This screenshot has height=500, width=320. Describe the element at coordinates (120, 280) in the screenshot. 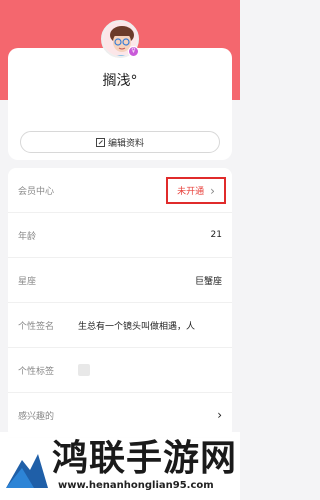

I see `row-constellation: 星座 巨蟹座` at that location.